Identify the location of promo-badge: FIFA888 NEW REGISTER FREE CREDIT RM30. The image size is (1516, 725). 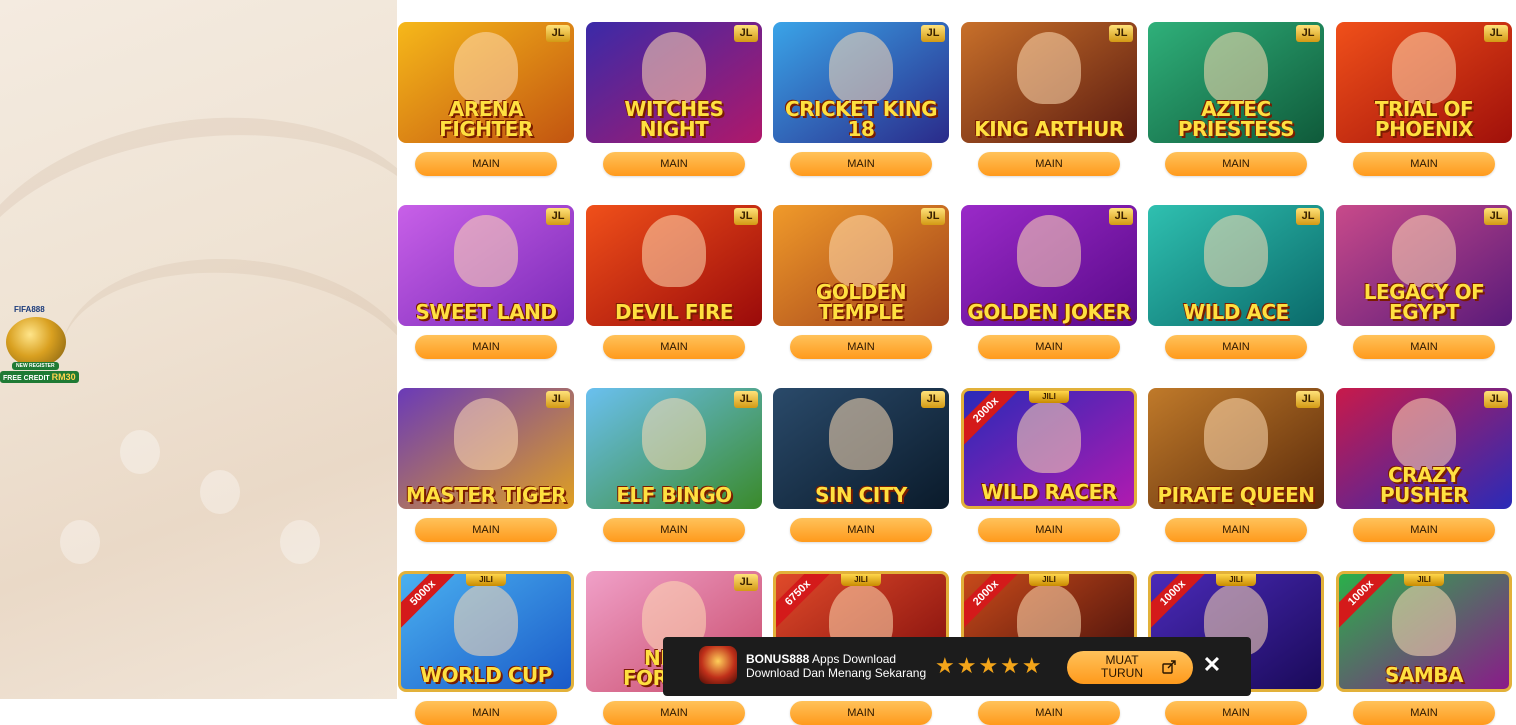
(39, 345).